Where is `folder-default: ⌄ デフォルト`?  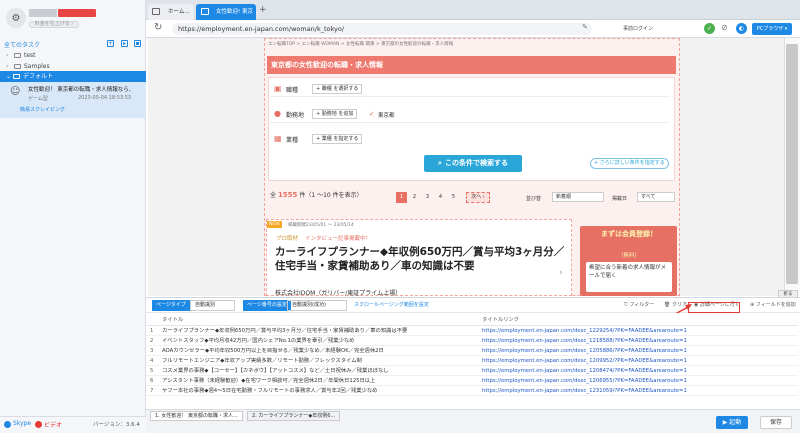 folder-default: ⌄ デフォルト is located at coordinates (73, 76).